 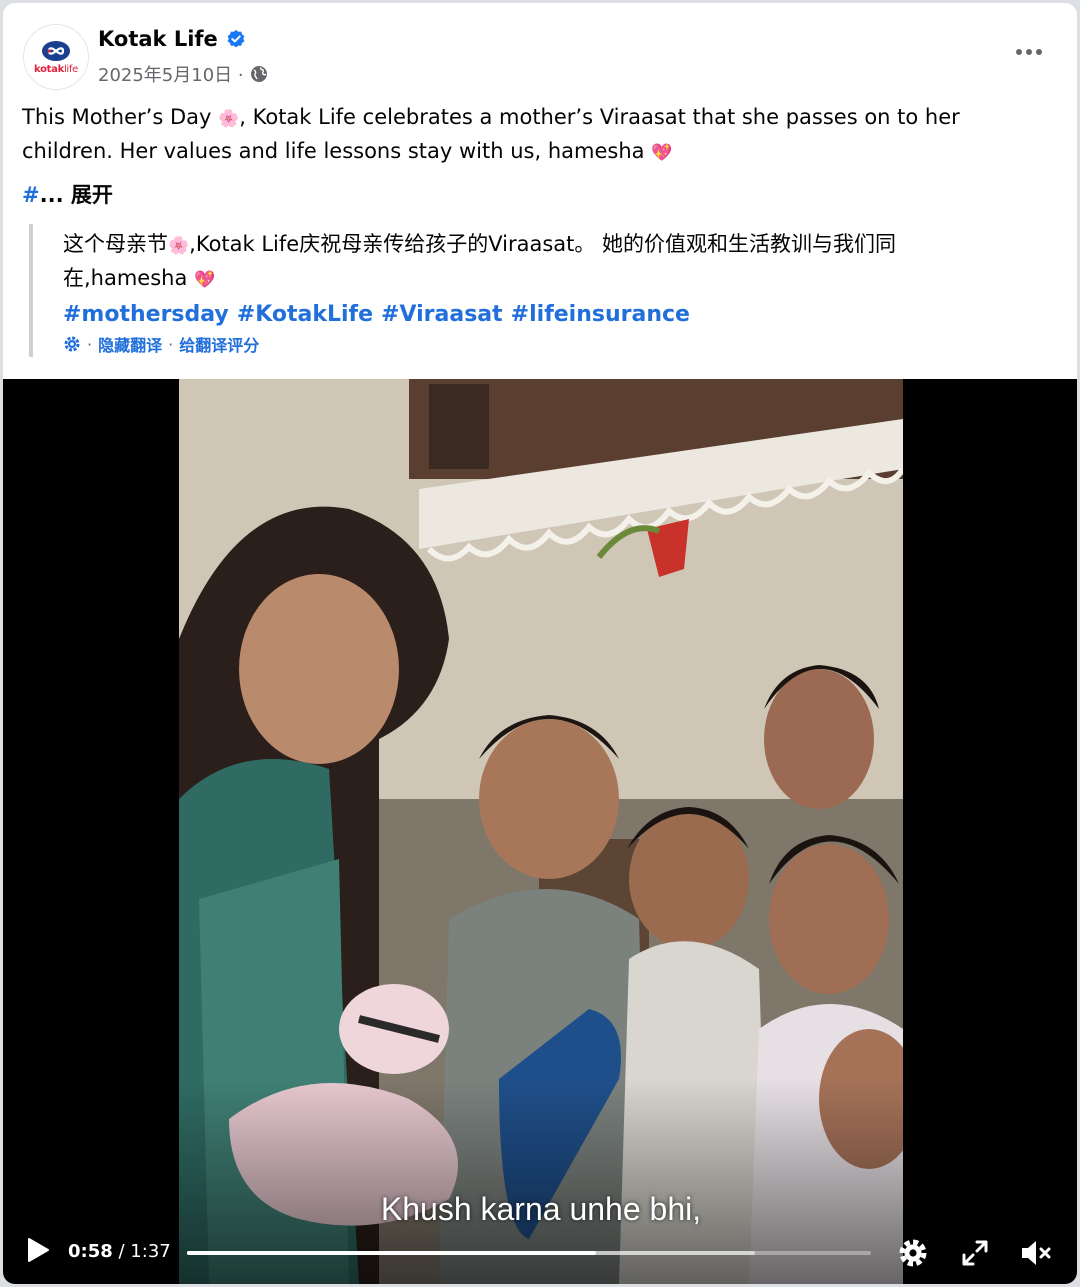 I want to click on rate-translation-link: 给翻译评分, so click(x=219, y=344).